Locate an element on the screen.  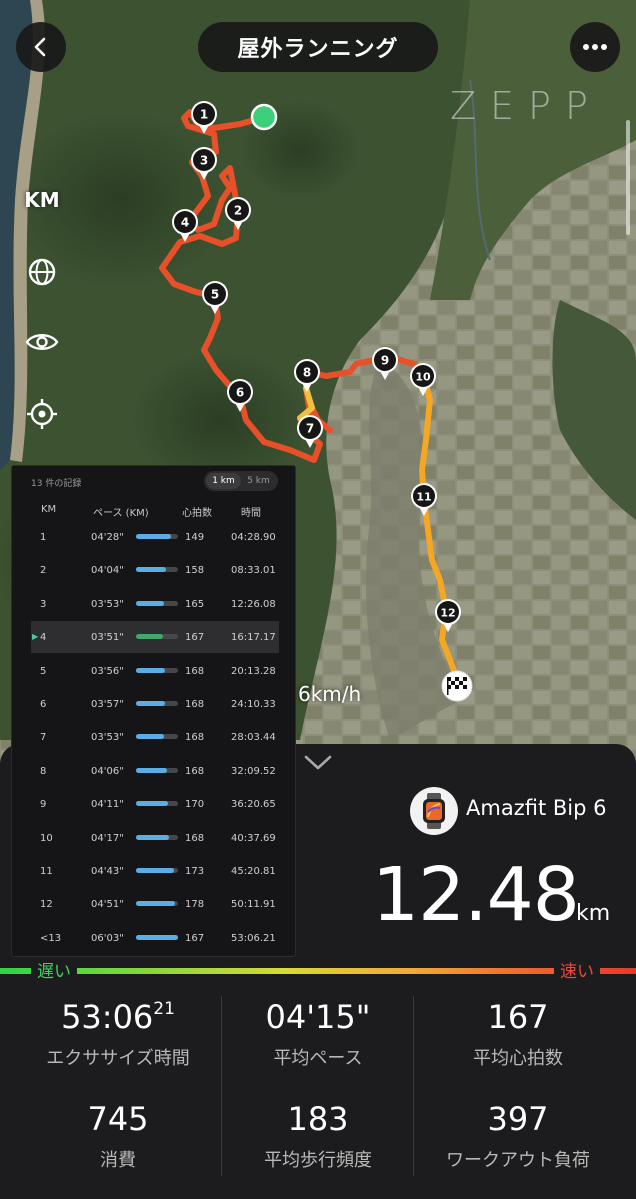
header-pace: ペース (KM) is located at coordinates (121, 513).